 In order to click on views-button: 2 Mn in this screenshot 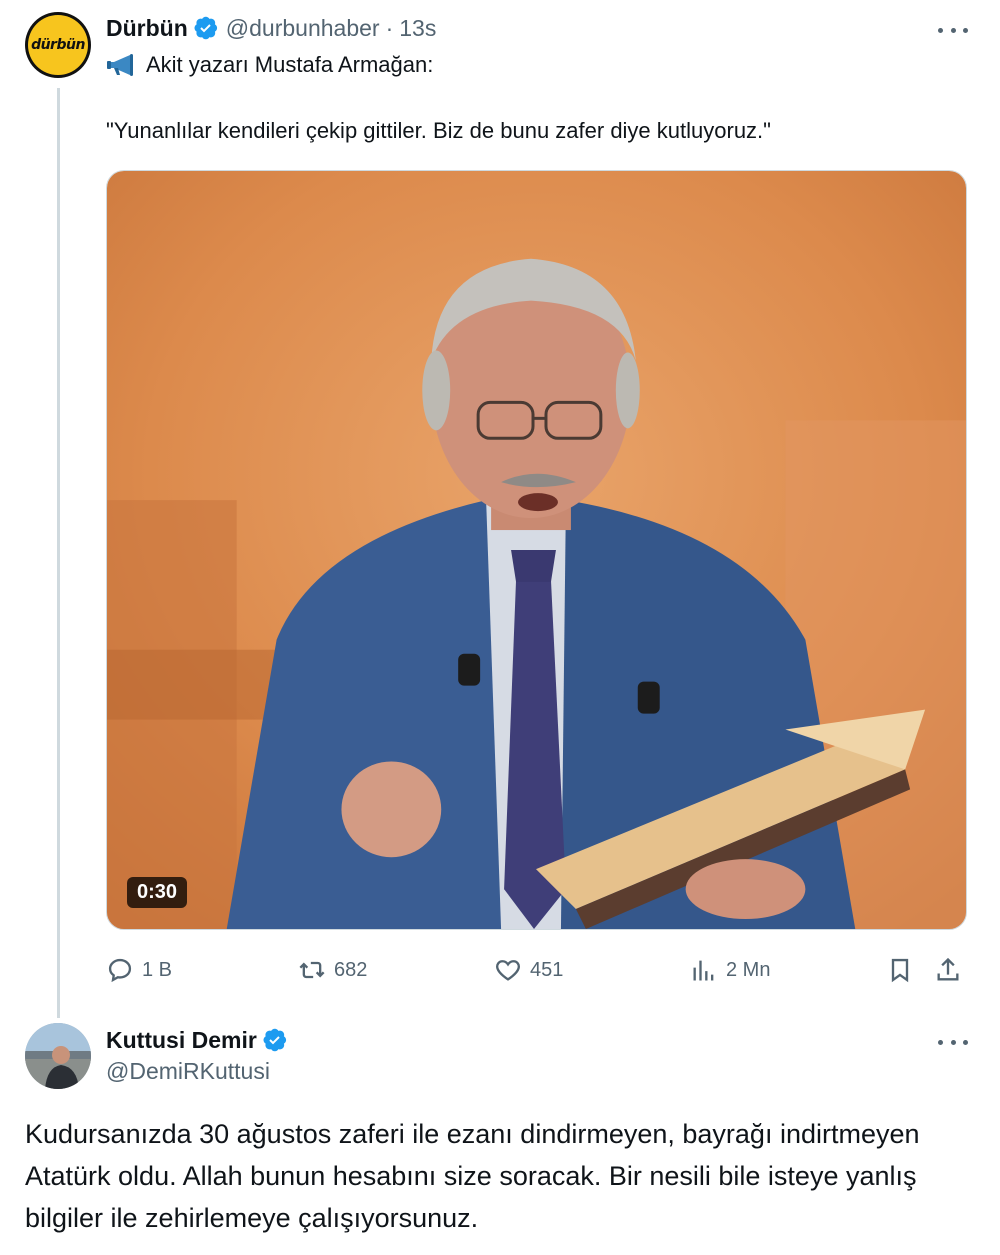, I will do `click(730, 970)`.